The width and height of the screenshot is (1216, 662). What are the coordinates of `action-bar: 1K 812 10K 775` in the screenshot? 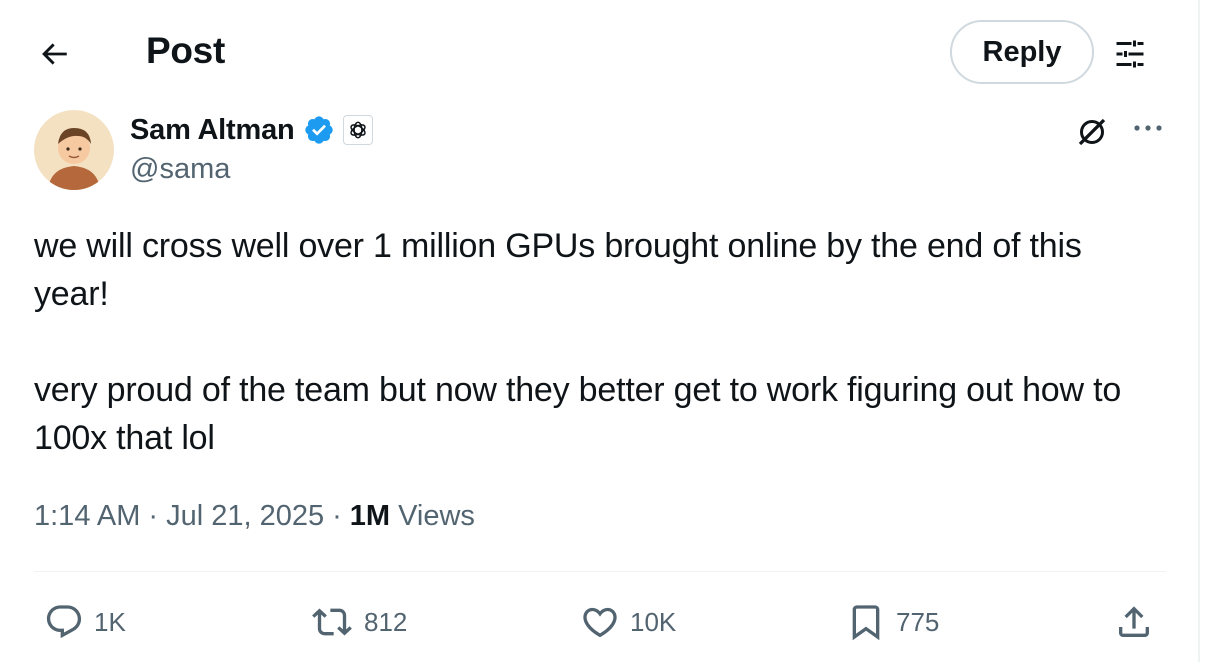 It's located at (600, 622).